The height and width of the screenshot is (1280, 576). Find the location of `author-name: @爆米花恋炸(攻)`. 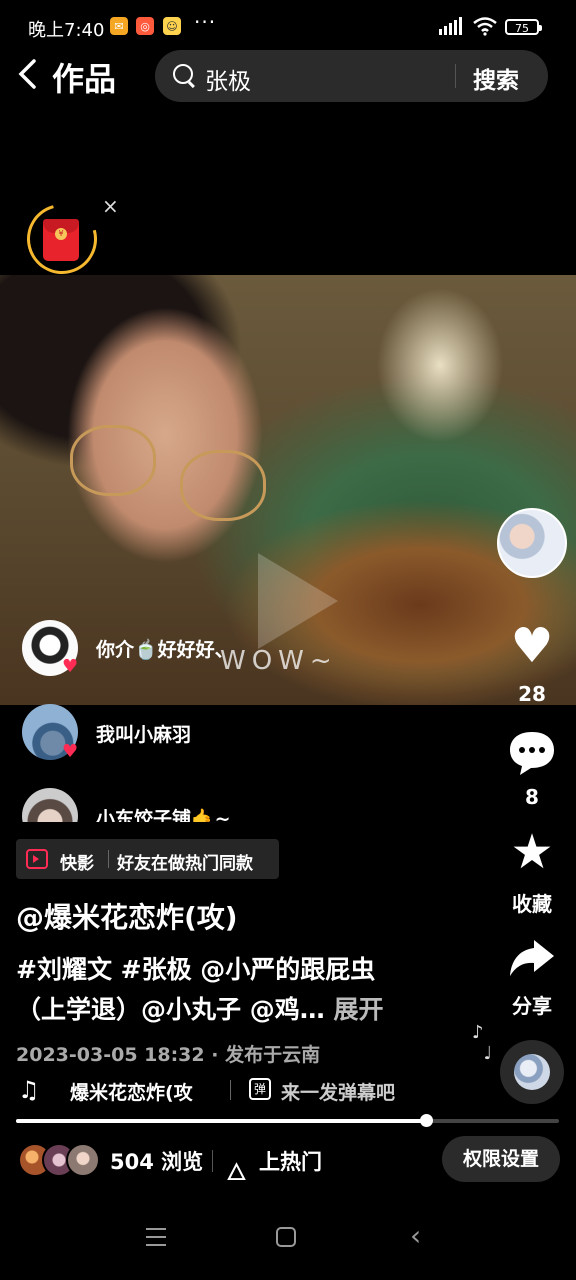

author-name: @爆米花恋炸(攻) is located at coordinates (127, 916).